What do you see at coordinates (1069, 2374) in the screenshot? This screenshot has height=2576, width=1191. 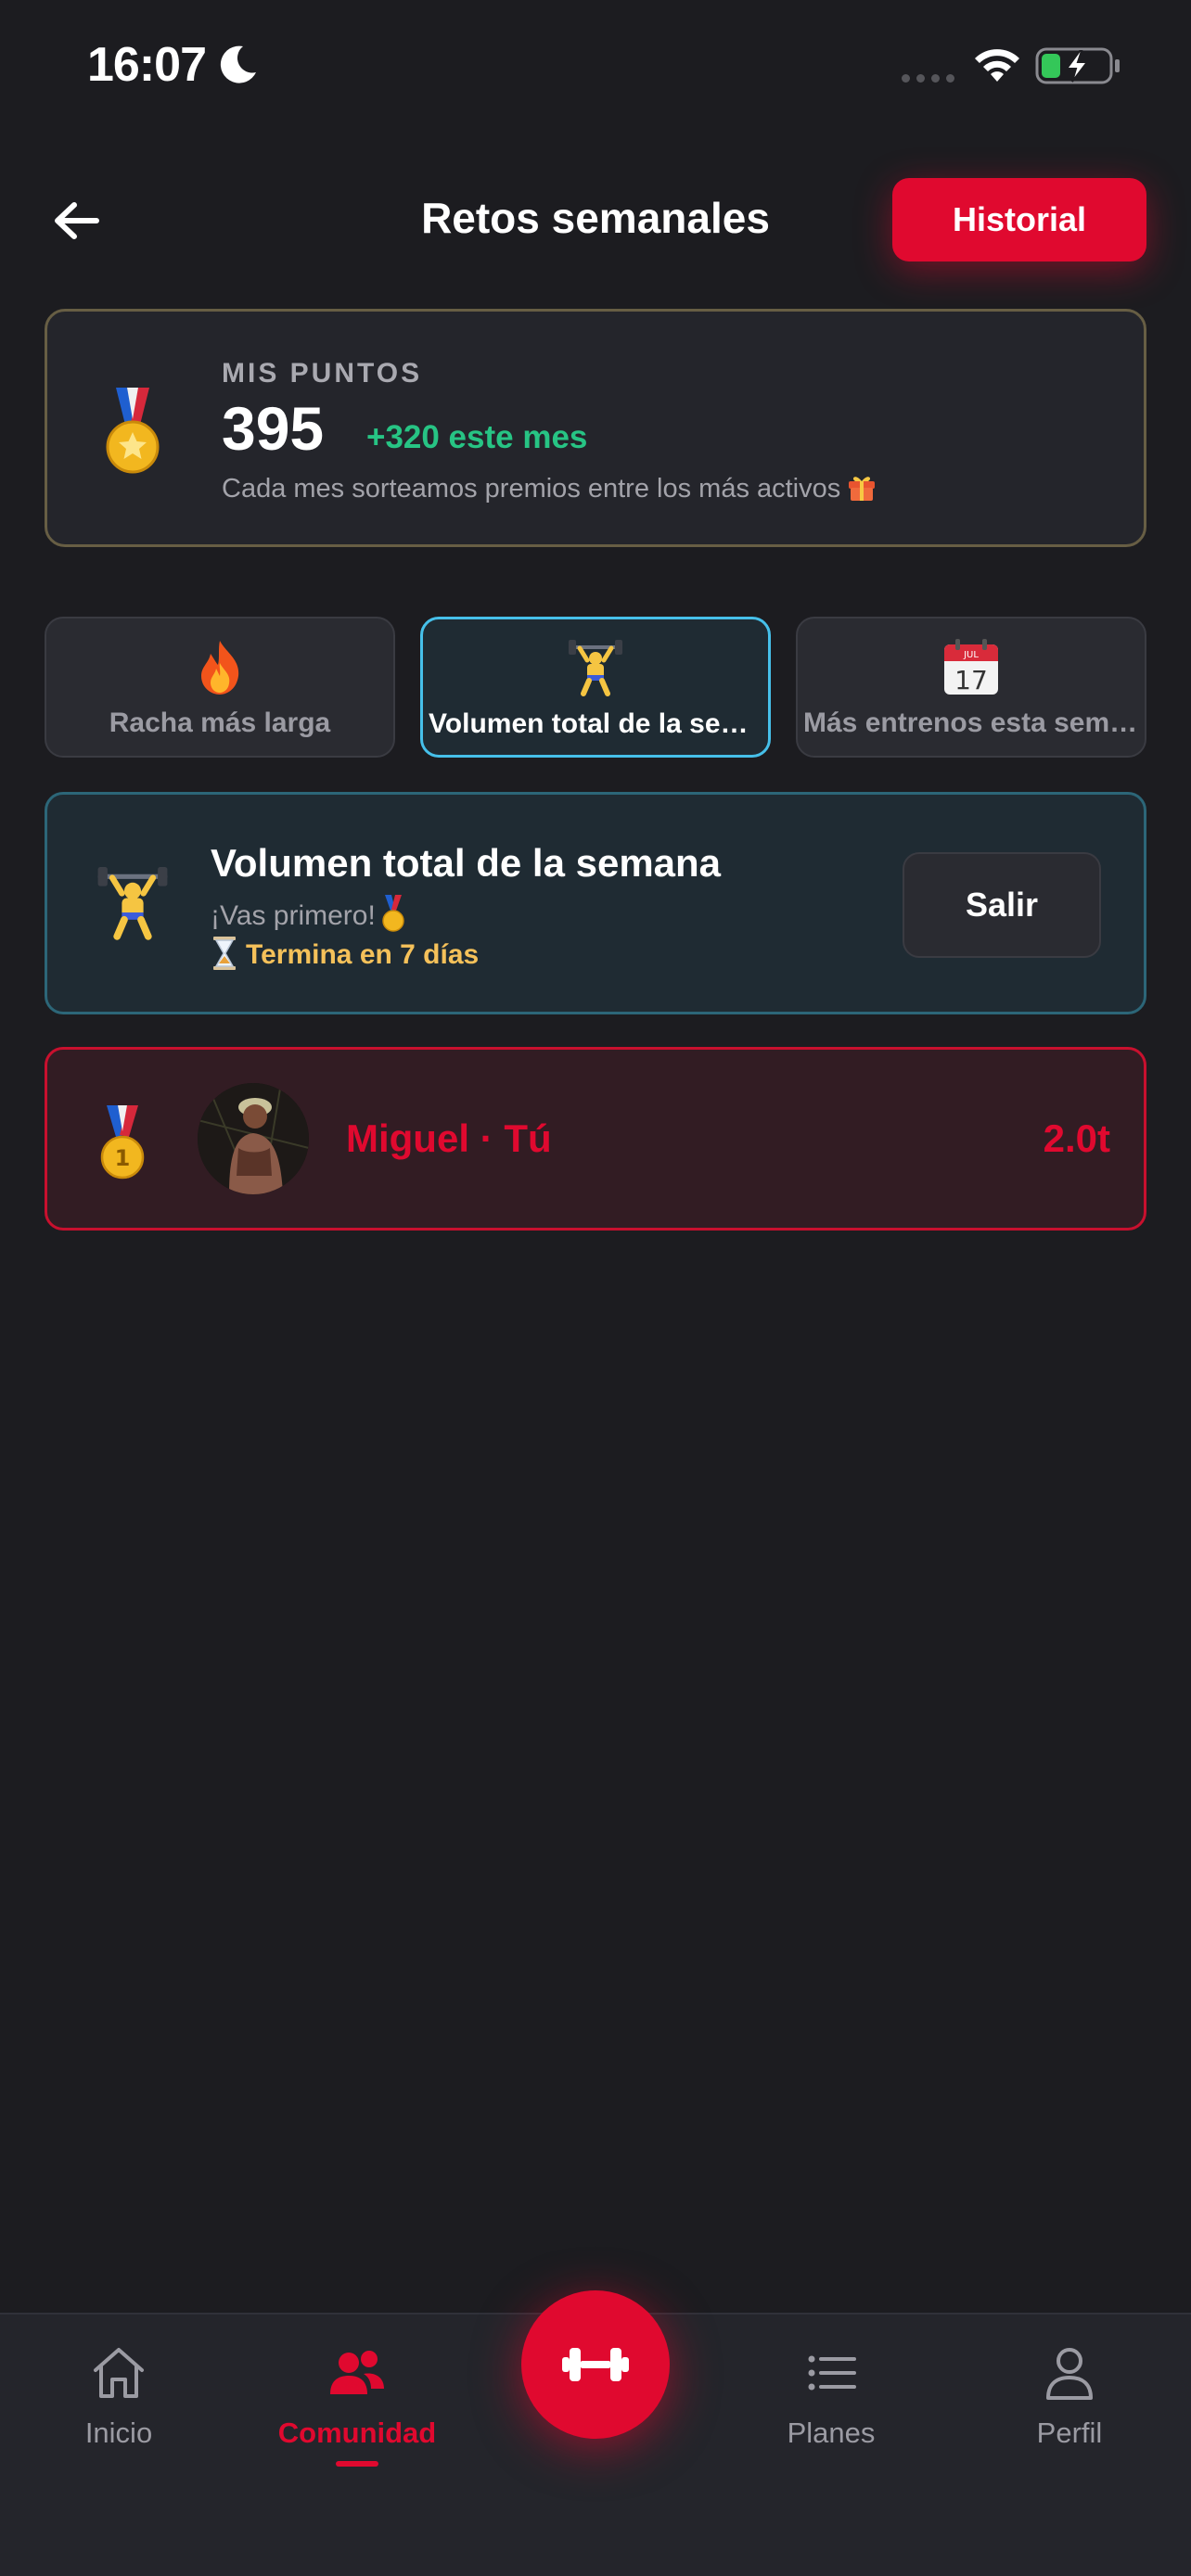 I see `profile-icon` at bounding box center [1069, 2374].